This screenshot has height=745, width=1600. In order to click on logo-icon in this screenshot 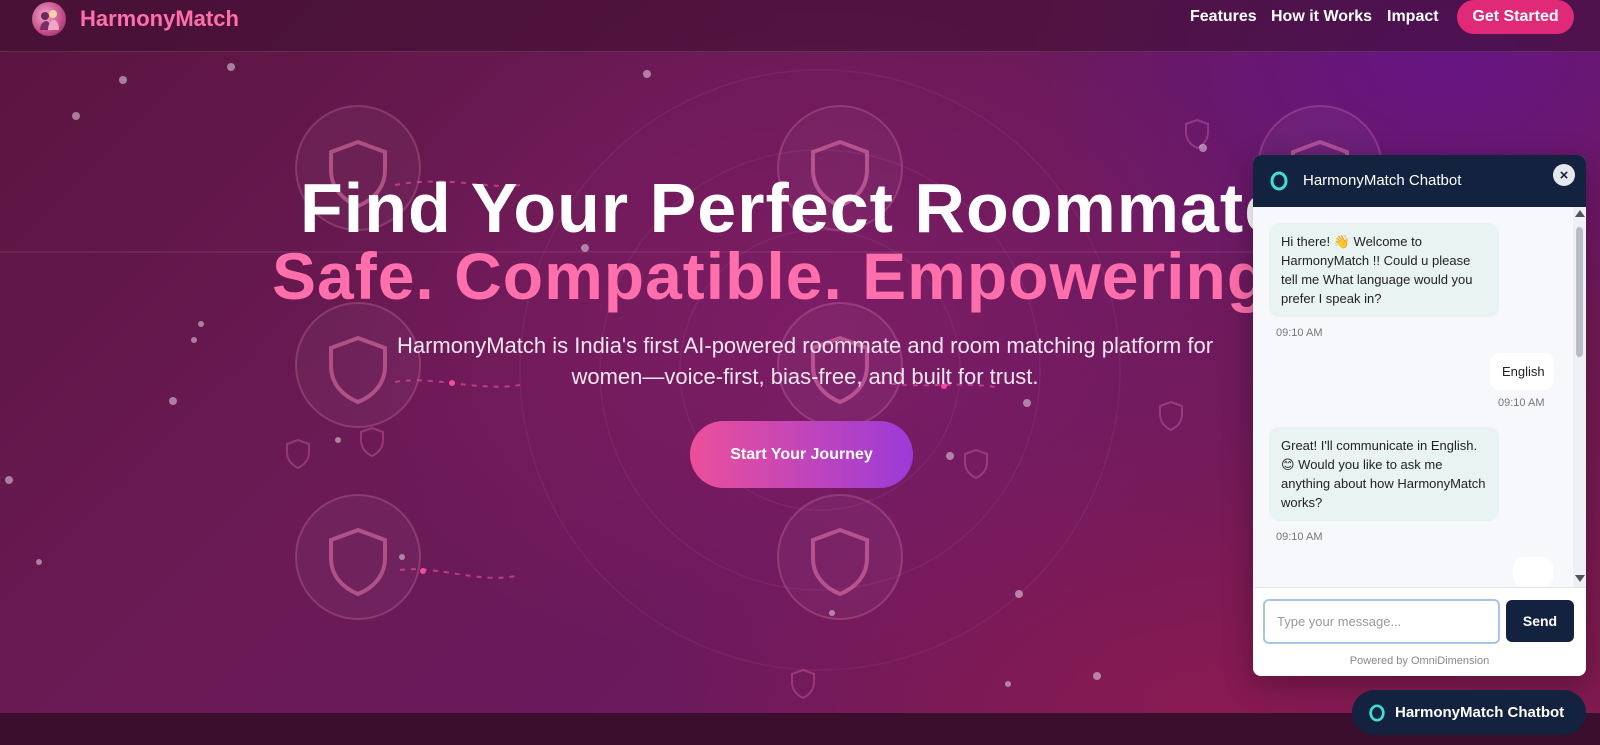, I will do `click(49, 19)`.